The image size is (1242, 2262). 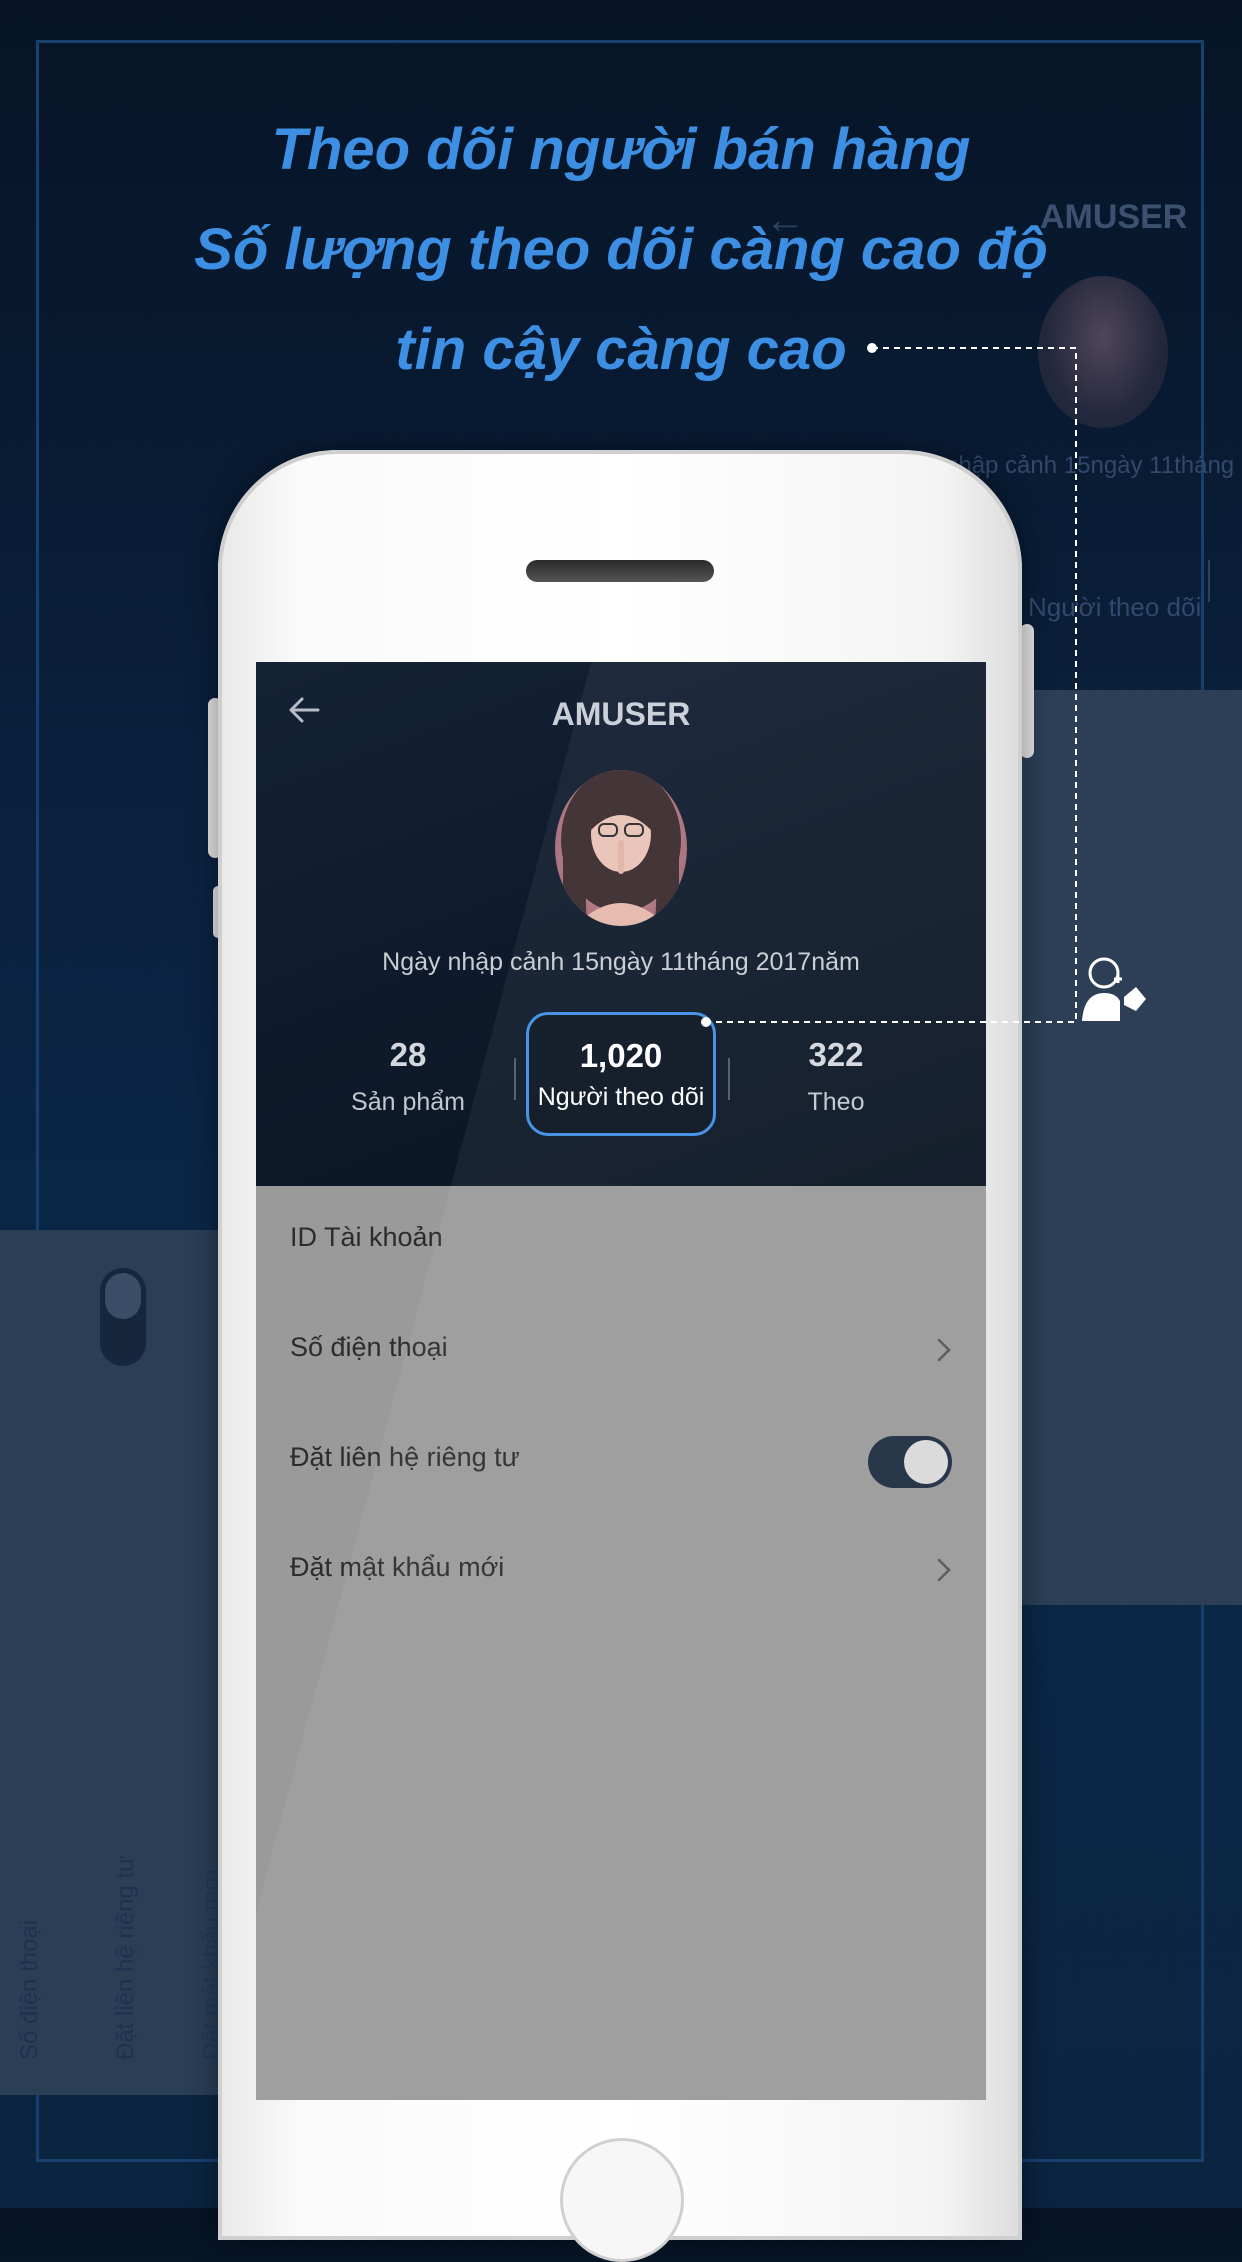 I want to click on row-privacy: Đặt liên hệ riêng tư, so click(x=621, y=1461).